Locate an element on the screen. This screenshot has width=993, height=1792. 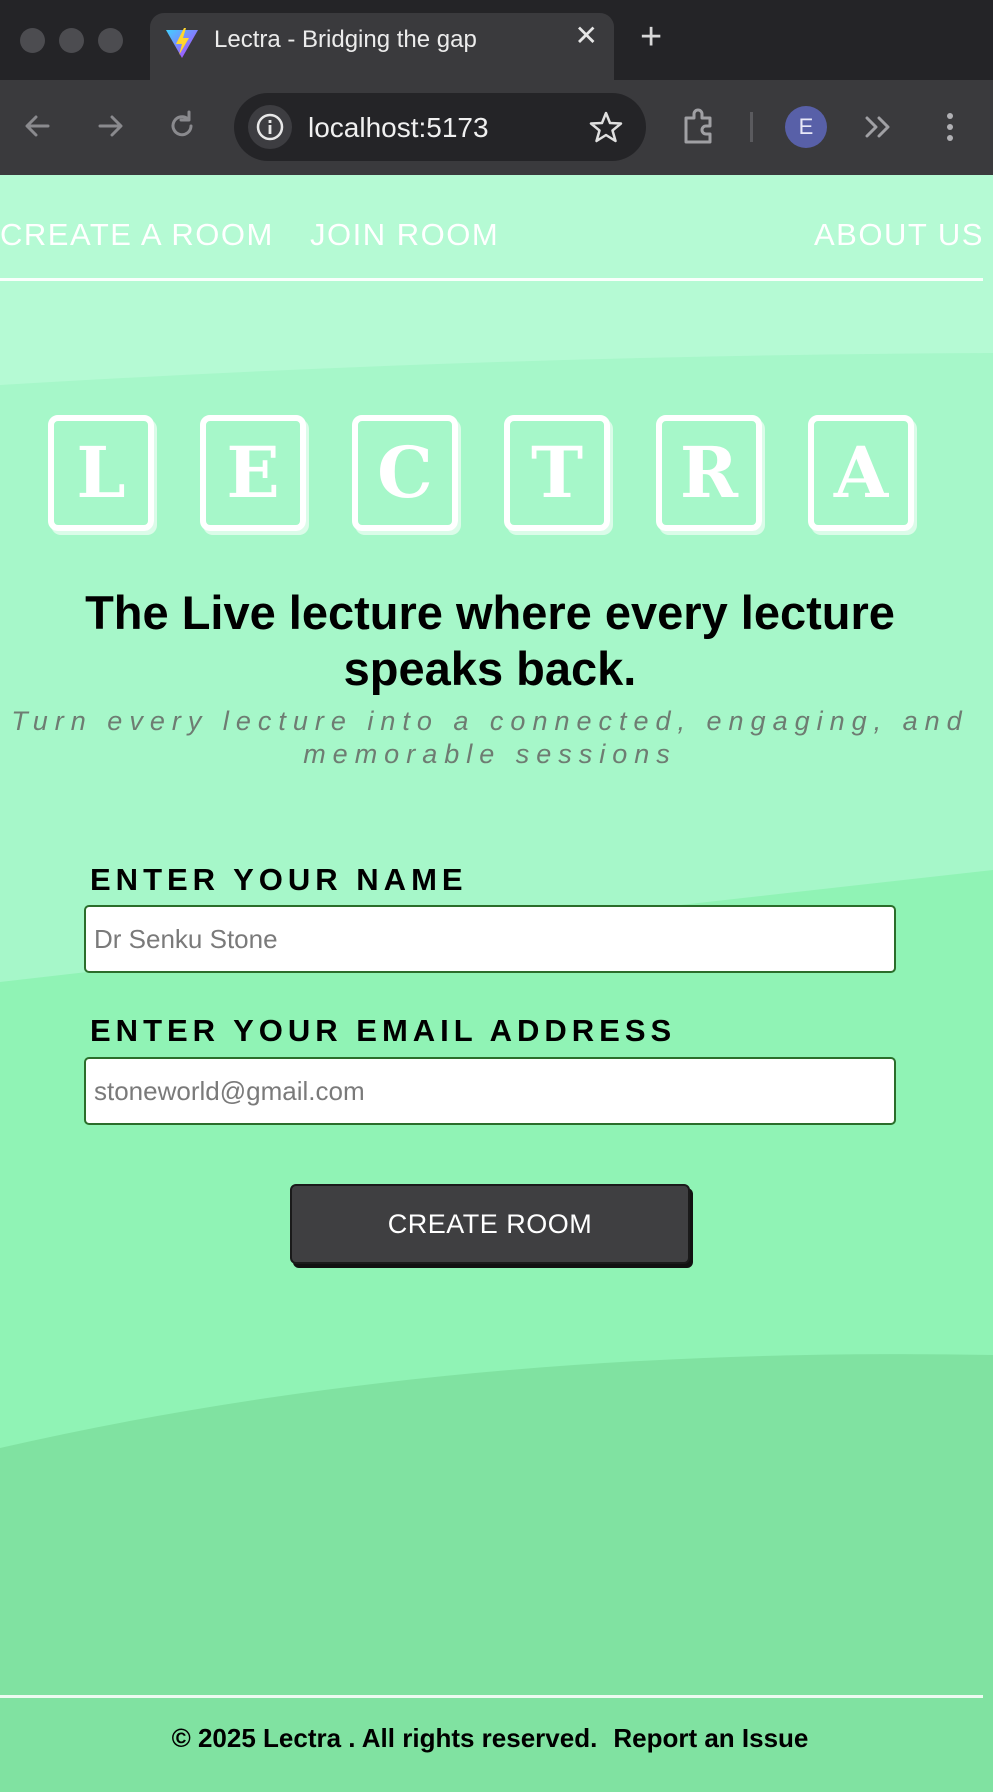
logo-letter: T is located at coordinates (557, 472).